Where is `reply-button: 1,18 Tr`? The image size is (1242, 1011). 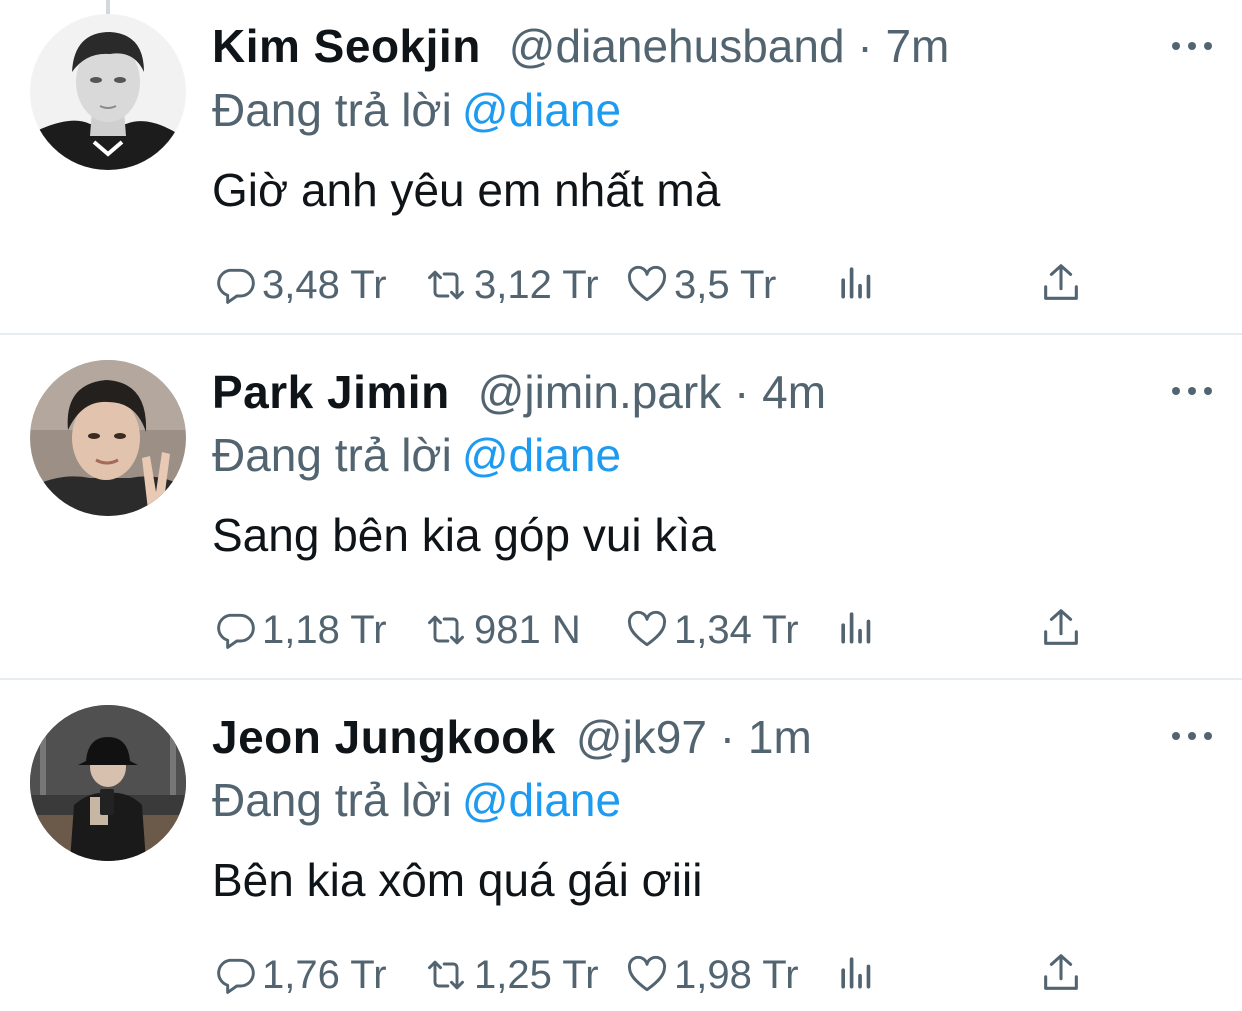 reply-button: 1,18 Tr is located at coordinates (299, 630).